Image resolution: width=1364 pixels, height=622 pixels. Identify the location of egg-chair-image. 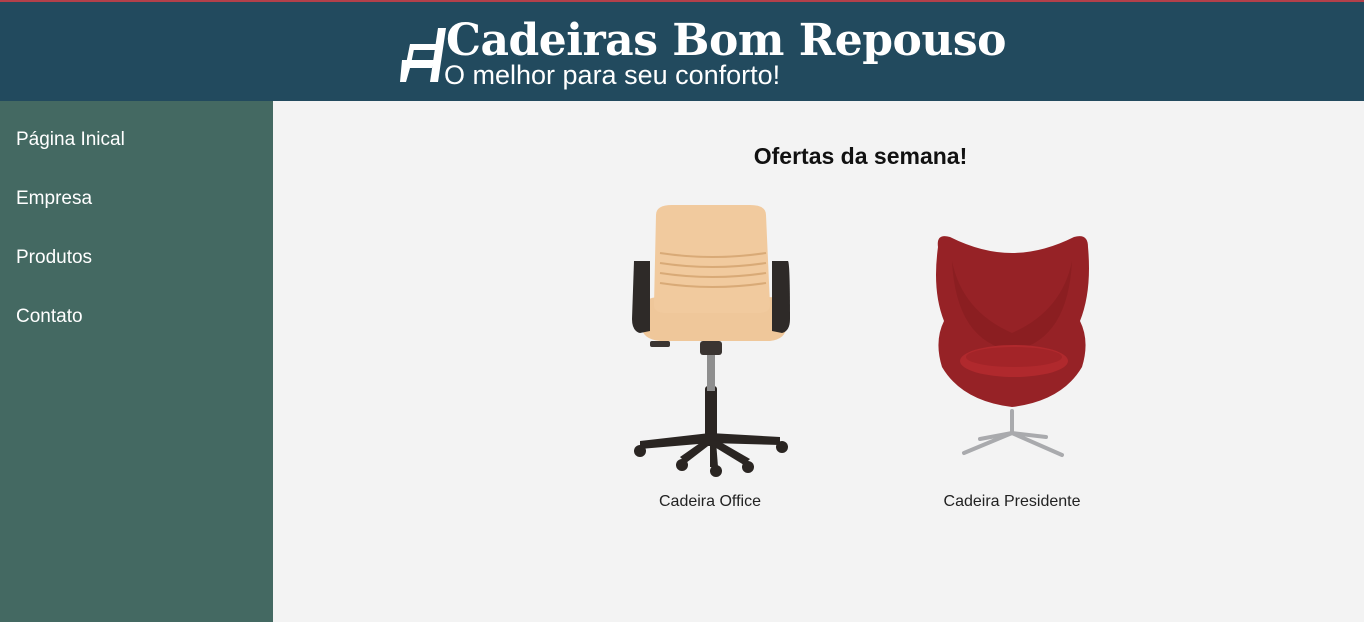
(1012, 346).